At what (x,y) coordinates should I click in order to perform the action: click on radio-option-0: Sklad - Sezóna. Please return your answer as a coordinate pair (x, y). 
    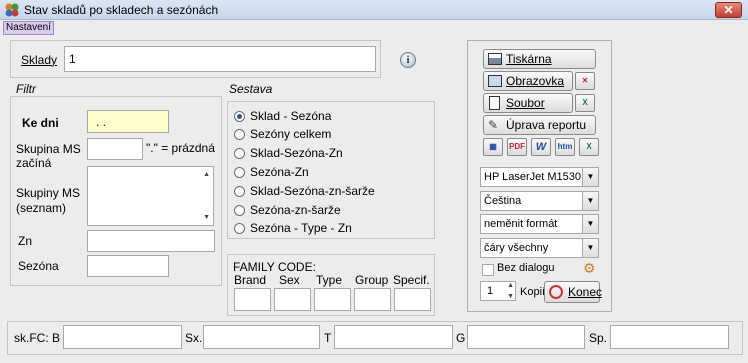
    Looking at the image, I should click on (329, 116).